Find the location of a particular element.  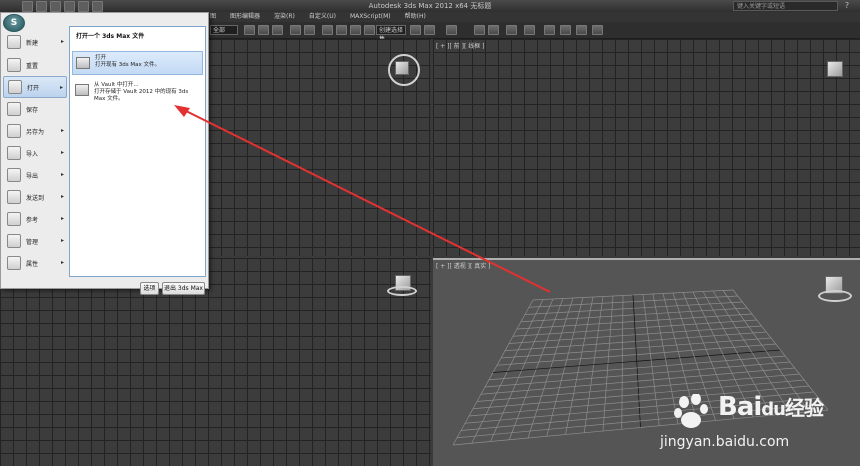

brand-suffix-text: 经验 is located at coordinates (804, 408).